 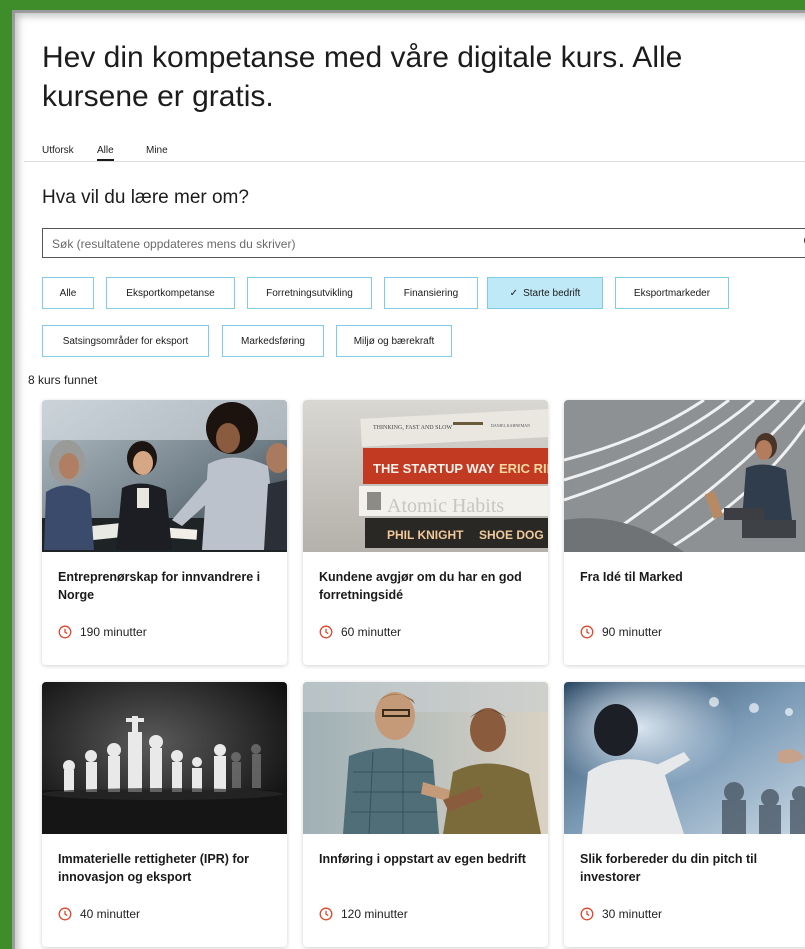 What do you see at coordinates (510, 425) in the screenshot?
I see `book-spine-text: DANIEL KAHNEMAN` at bounding box center [510, 425].